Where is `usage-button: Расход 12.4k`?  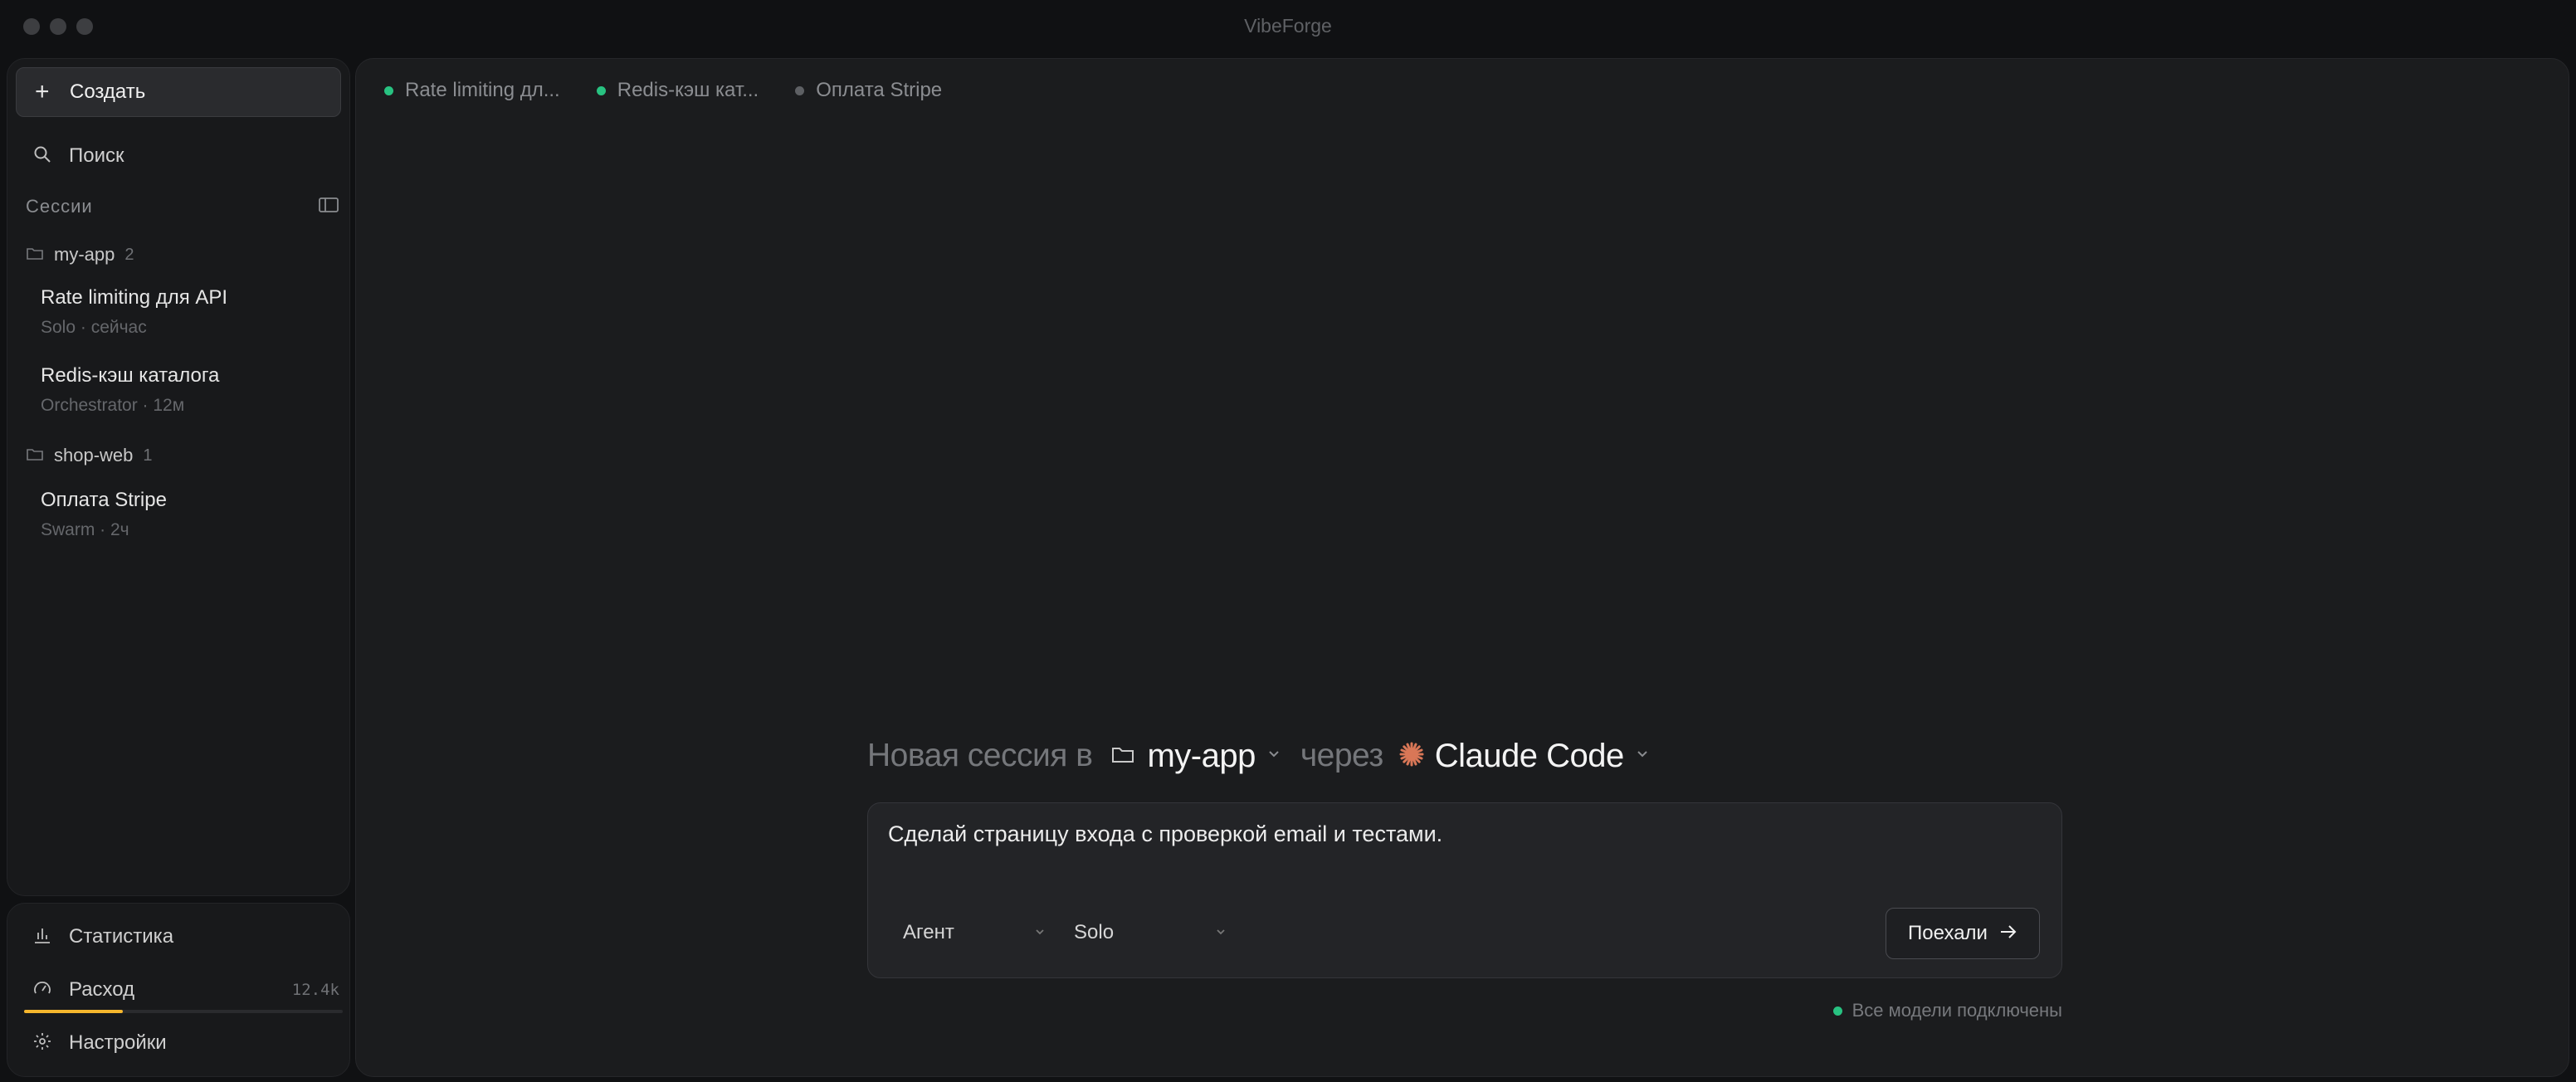
usage-button: Расход 12.4k is located at coordinates (185, 990).